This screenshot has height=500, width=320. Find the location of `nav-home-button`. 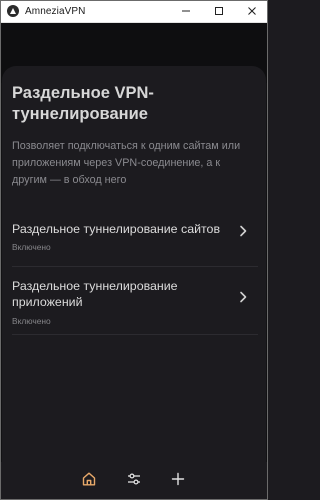

nav-home-button is located at coordinates (89, 479).